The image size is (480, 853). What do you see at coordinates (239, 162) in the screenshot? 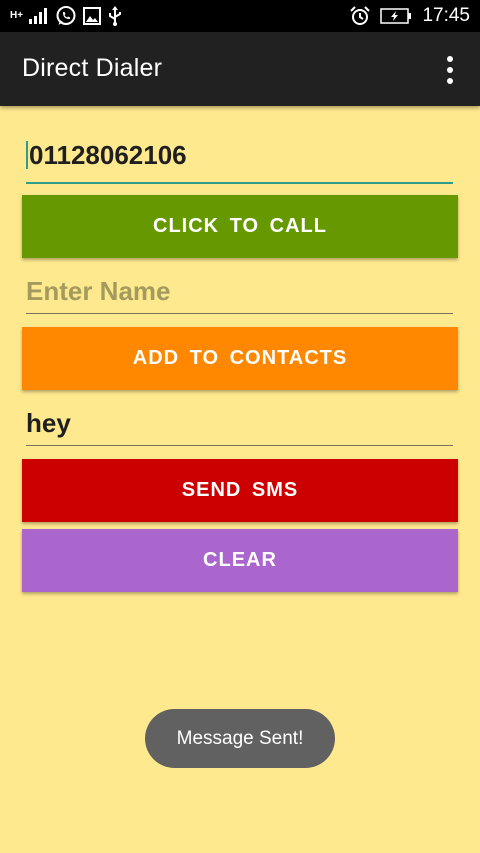
I see `phone-number-input: 01128062106` at bounding box center [239, 162].